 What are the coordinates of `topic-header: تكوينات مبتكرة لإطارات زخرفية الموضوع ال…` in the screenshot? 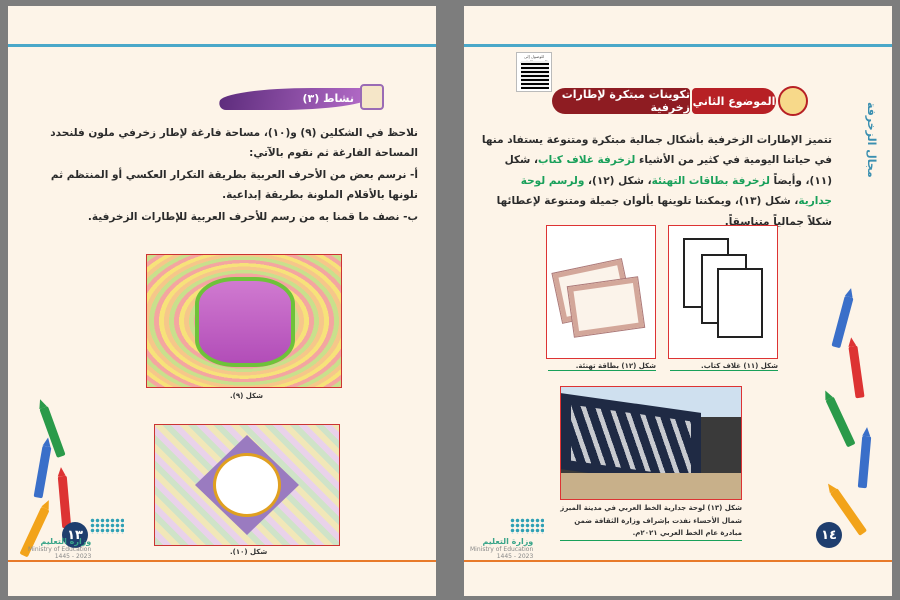 It's located at (680, 101).